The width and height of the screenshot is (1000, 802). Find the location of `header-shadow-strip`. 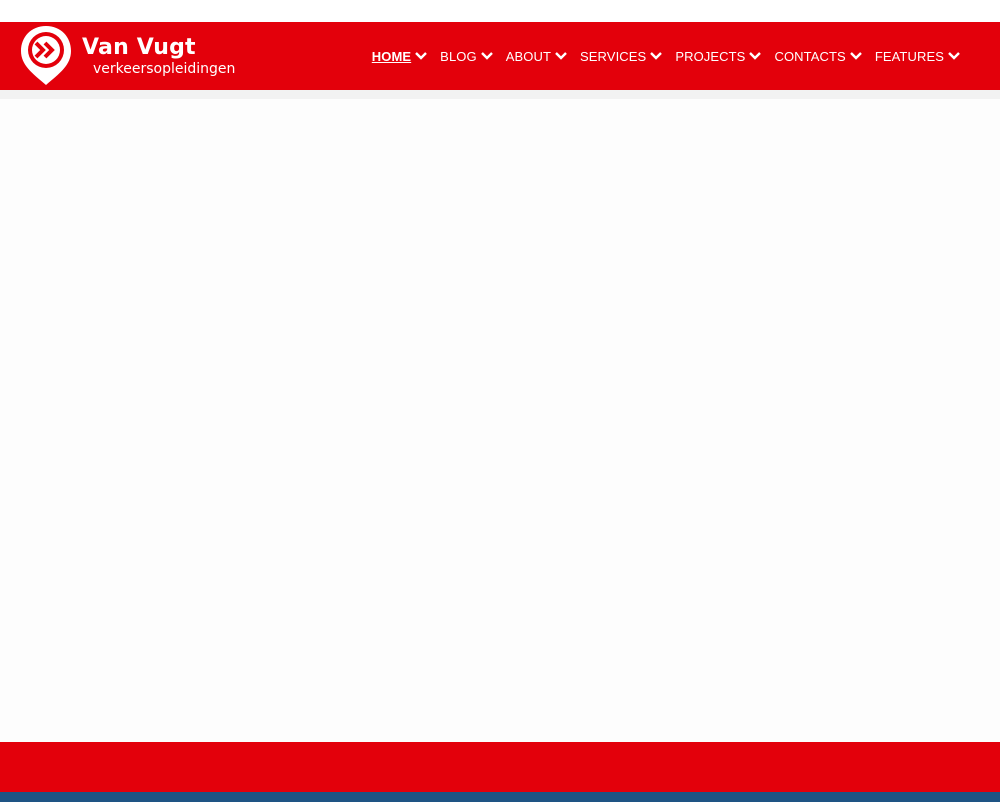

header-shadow-strip is located at coordinates (500, 94).